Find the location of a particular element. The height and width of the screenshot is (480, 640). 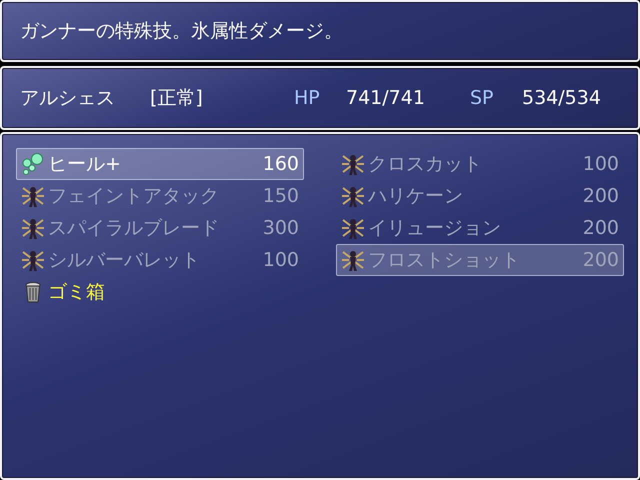

hp-value: 741/741 is located at coordinates (386, 98).